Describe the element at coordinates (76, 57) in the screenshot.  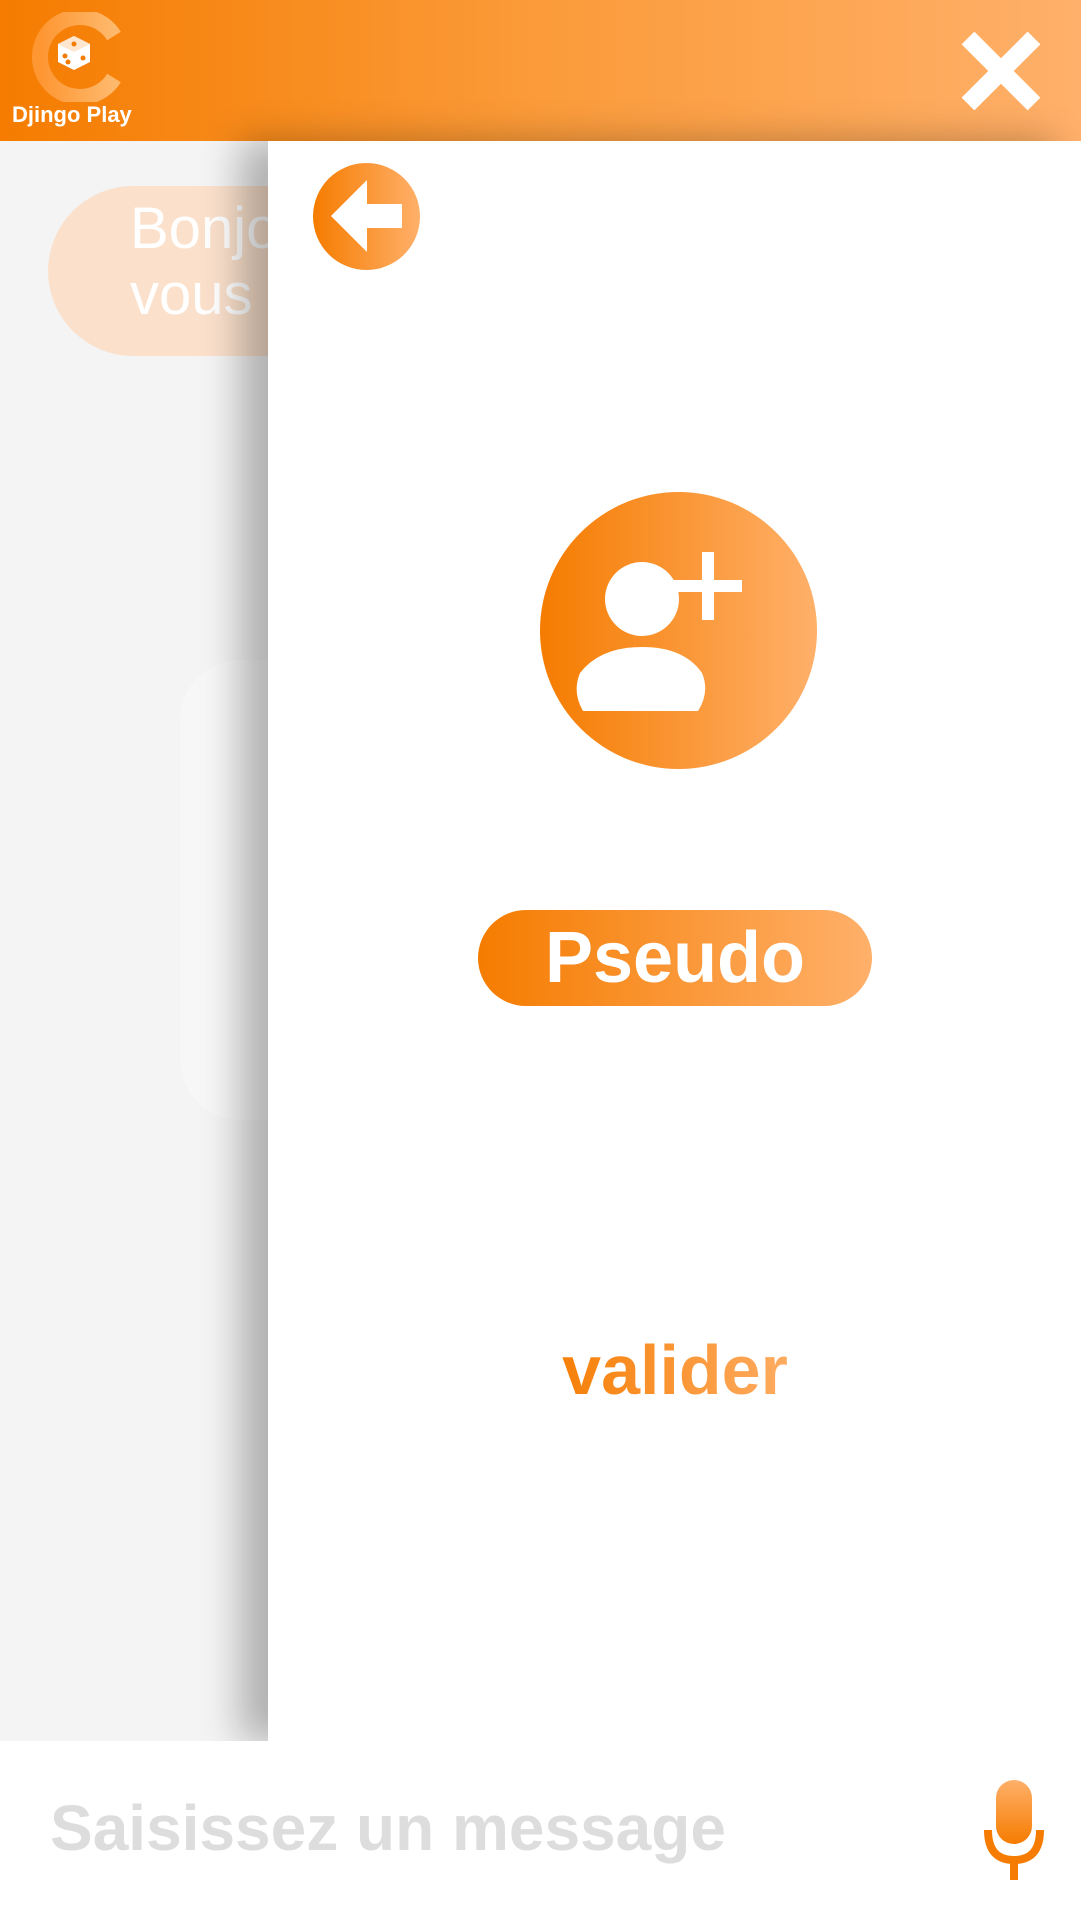
I see `dice-logo-icon` at that location.